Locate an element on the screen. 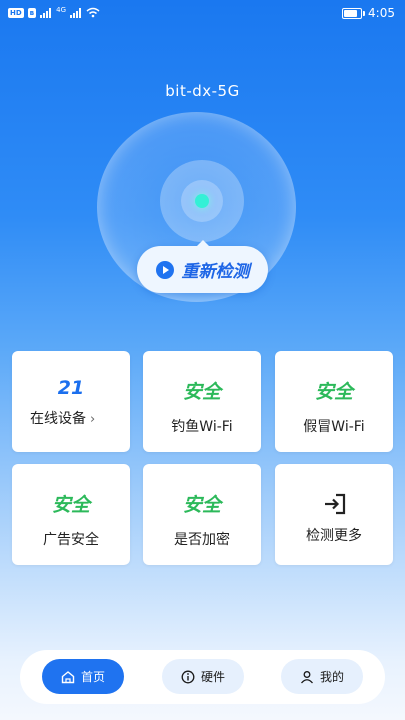  nav-hardware: 硬件 is located at coordinates (203, 676).